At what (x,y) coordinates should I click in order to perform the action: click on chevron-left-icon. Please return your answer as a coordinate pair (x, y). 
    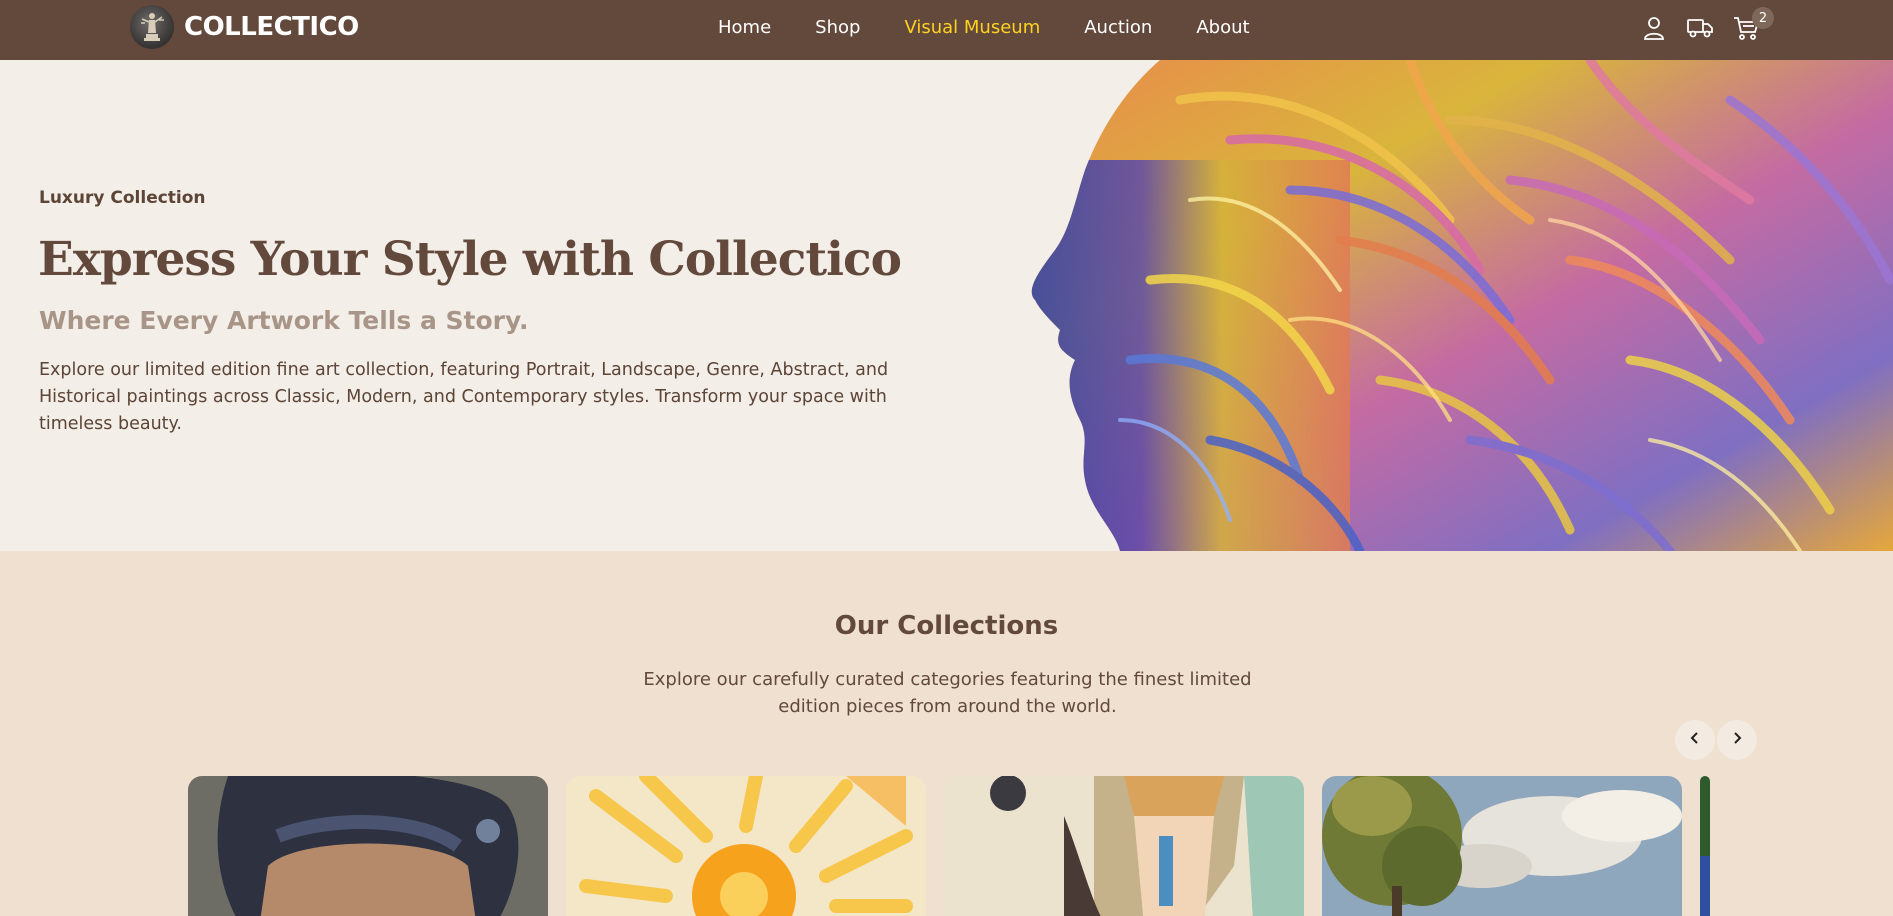
    Looking at the image, I should click on (1695, 740).